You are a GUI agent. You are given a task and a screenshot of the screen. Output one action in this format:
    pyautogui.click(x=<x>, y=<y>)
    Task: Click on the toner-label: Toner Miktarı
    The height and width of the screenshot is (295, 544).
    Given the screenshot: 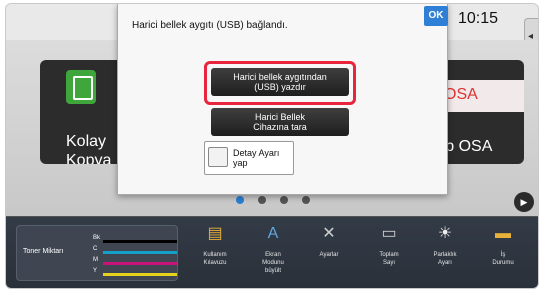 What is the action you would take?
    pyautogui.click(x=43, y=251)
    